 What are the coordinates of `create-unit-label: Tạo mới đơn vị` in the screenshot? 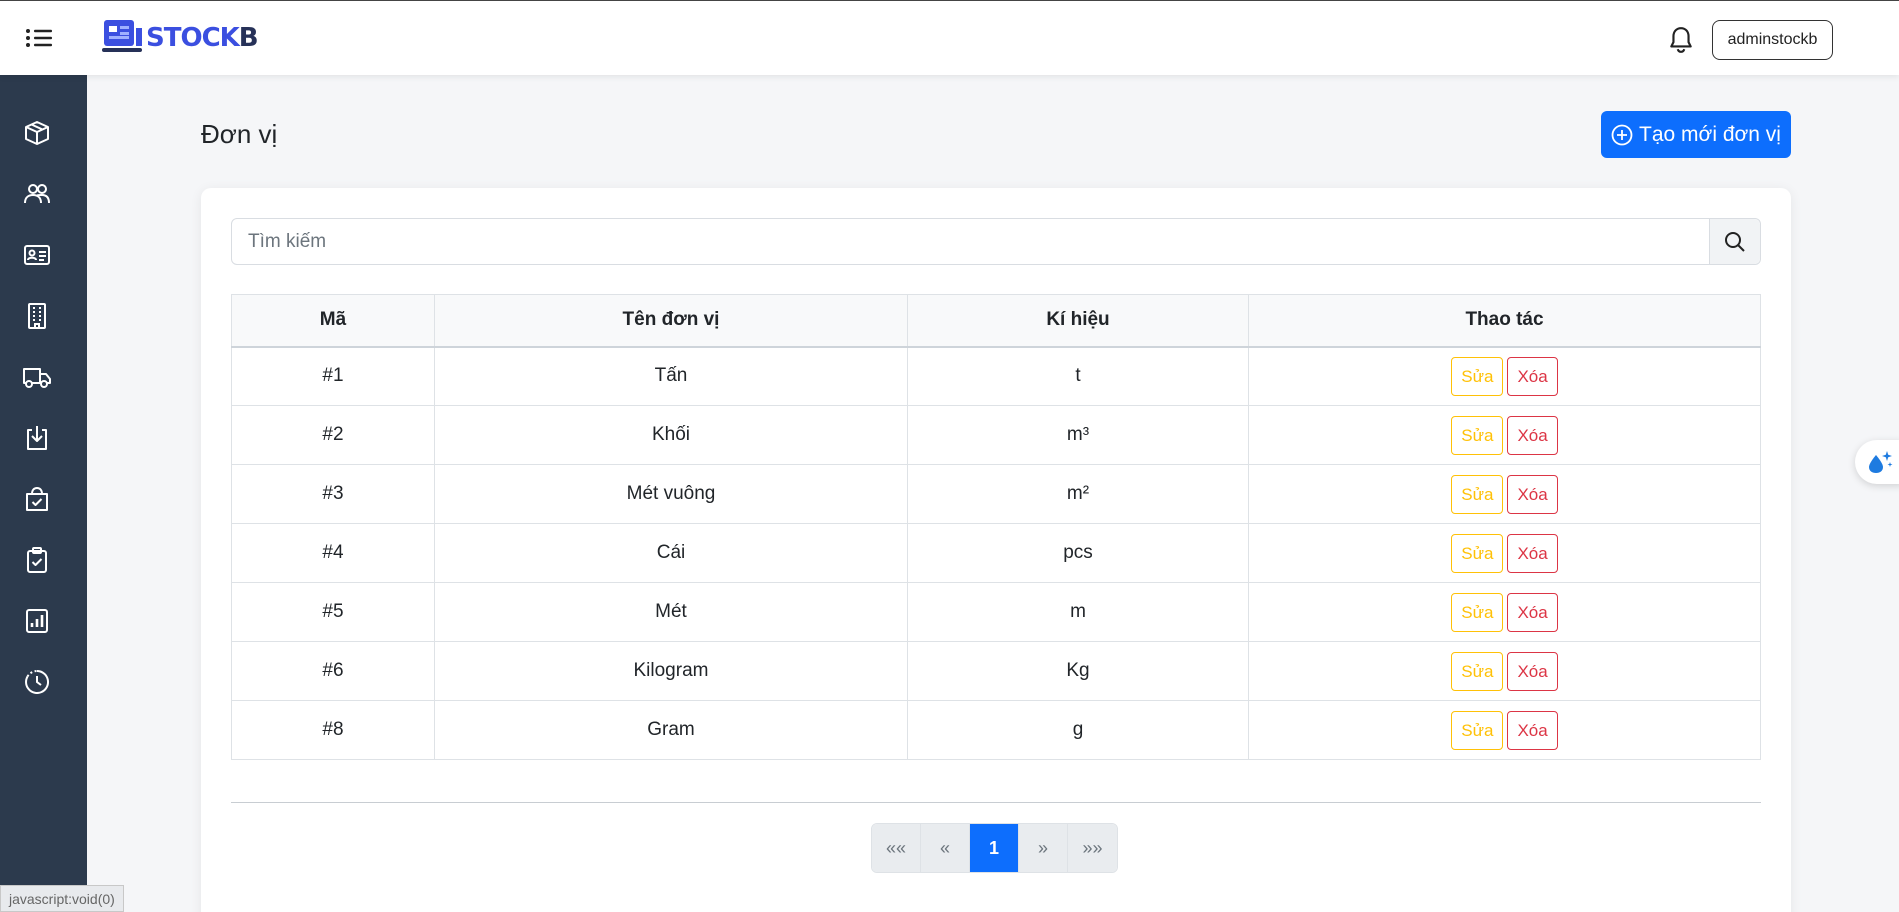 It's located at (1710, 134).